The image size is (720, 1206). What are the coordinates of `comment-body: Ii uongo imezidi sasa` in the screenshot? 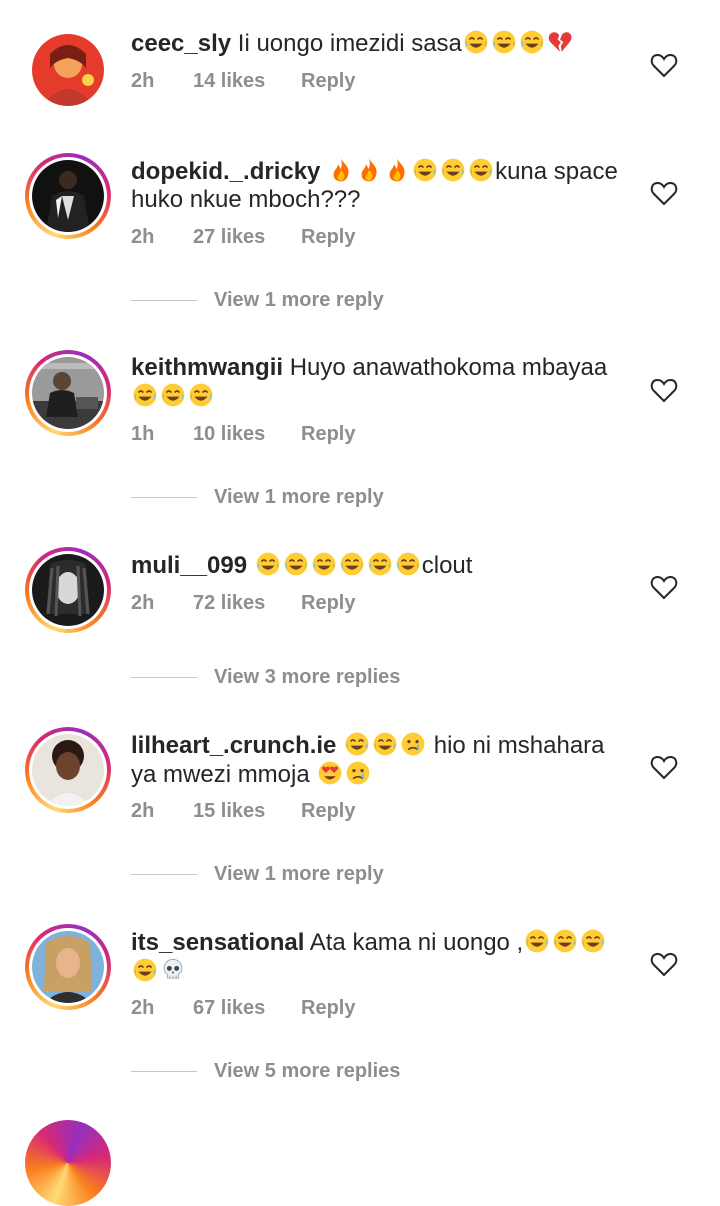 It's located at (349, 43).